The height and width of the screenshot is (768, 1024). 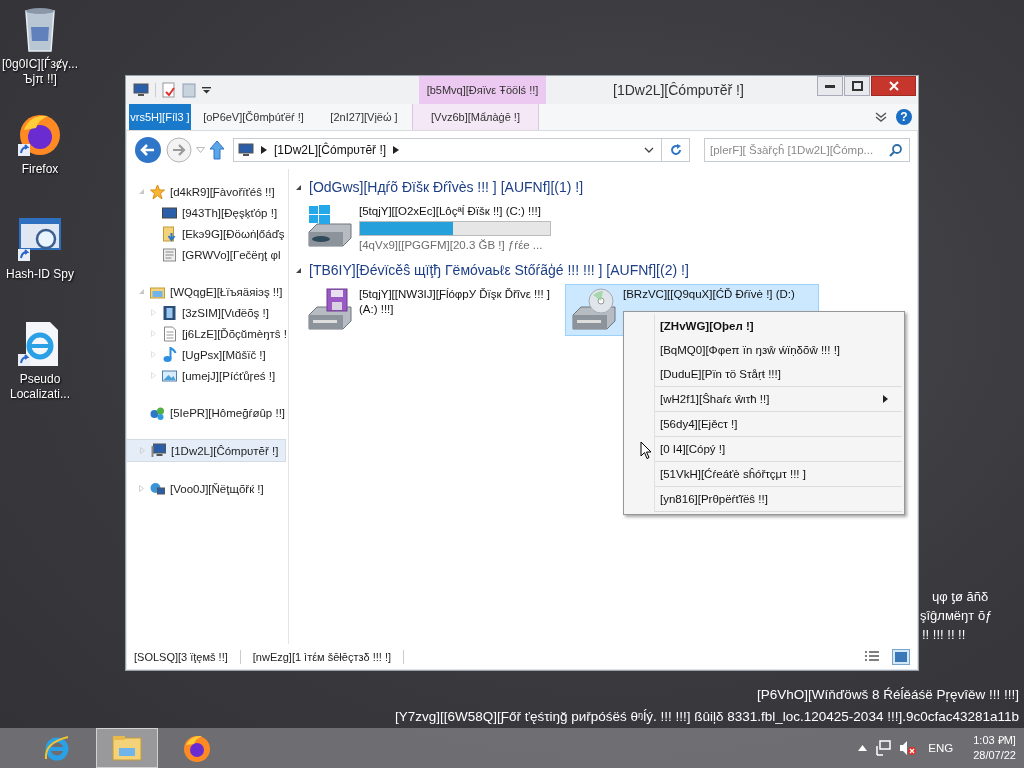 I want to click on menu-item: [56dy4][Ejěcτ !], so click(x=778, y=424).